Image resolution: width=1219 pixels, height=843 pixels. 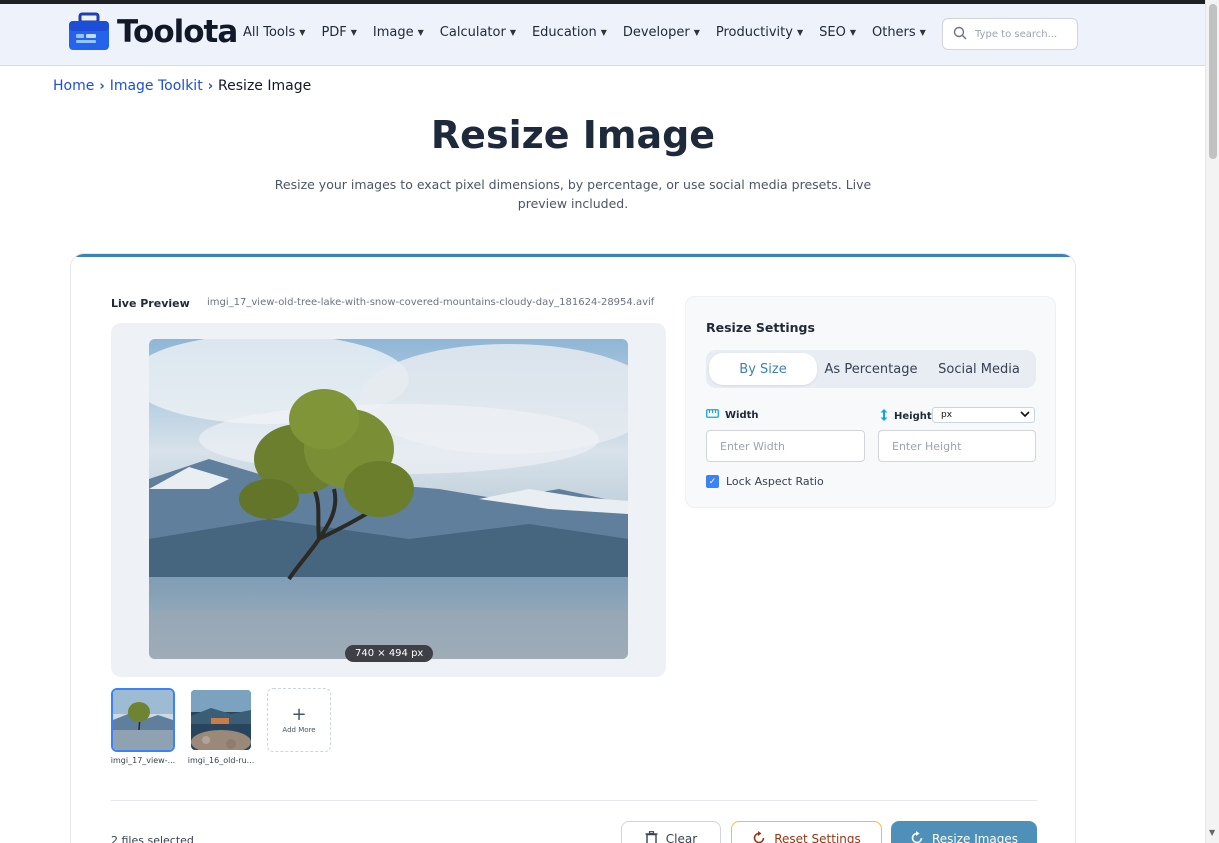 I want to click on nav-item-label: PDF, so click(x=334, y=32).